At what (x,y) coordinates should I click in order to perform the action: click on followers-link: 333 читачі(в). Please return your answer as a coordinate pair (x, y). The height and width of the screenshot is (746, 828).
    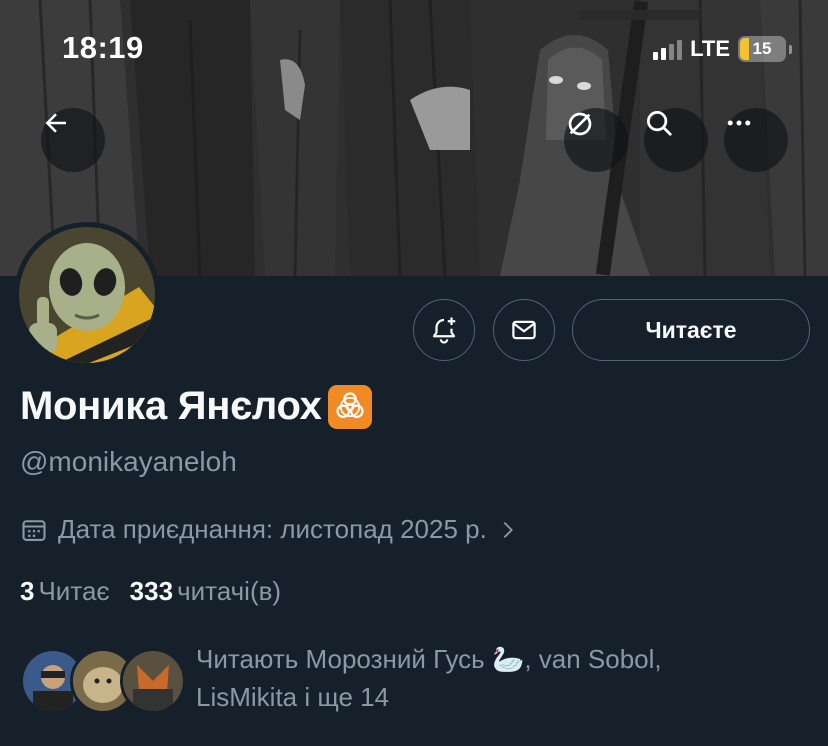
    Looking at the image, I should click on (205, 591).